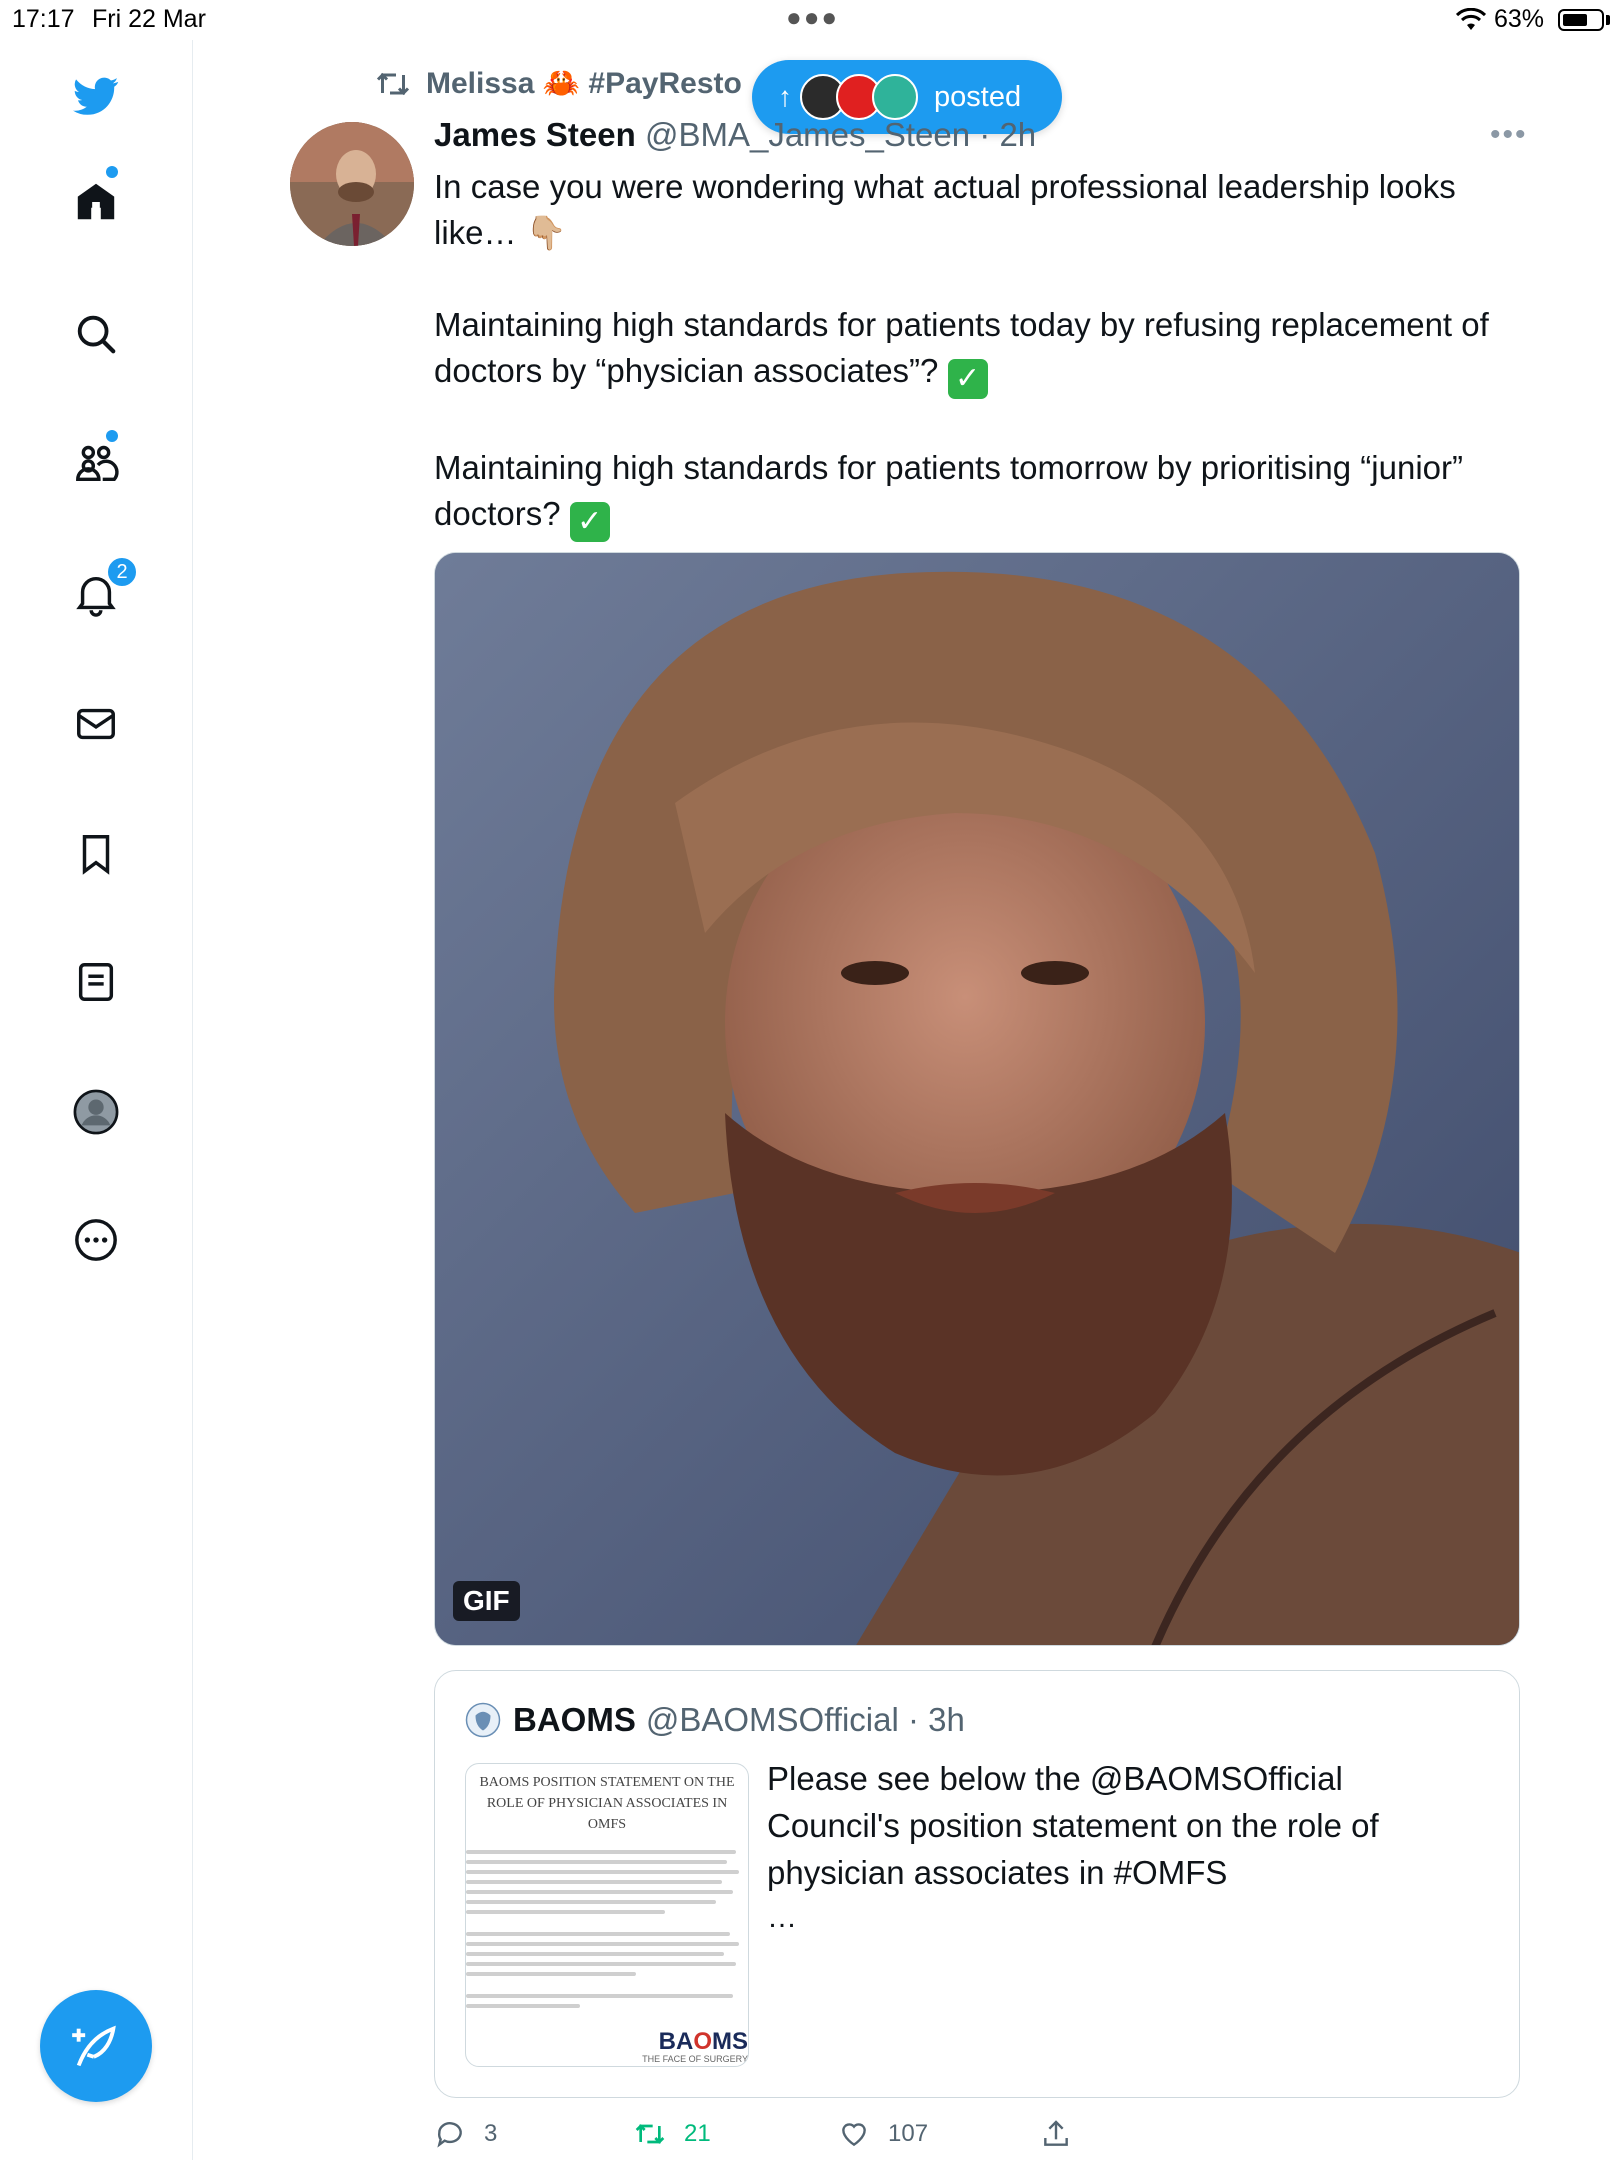 Image resolution: width=1620 pixels, height=2160 pixels. I want to click on avatar, so click(895, 97).